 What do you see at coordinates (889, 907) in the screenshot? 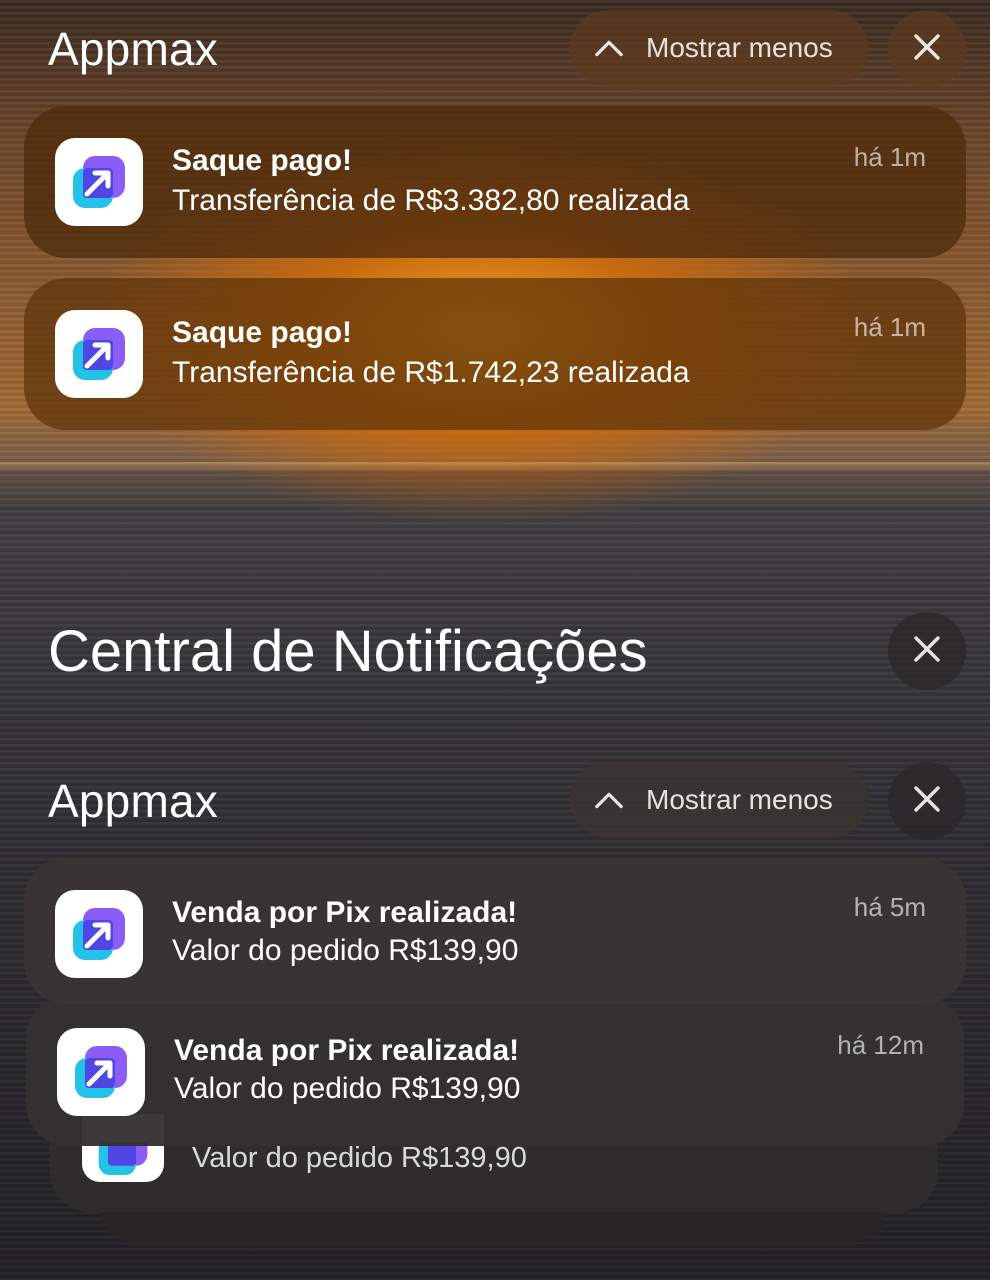
I see `notification-time: há 5m` at bounding box center [889, 907].